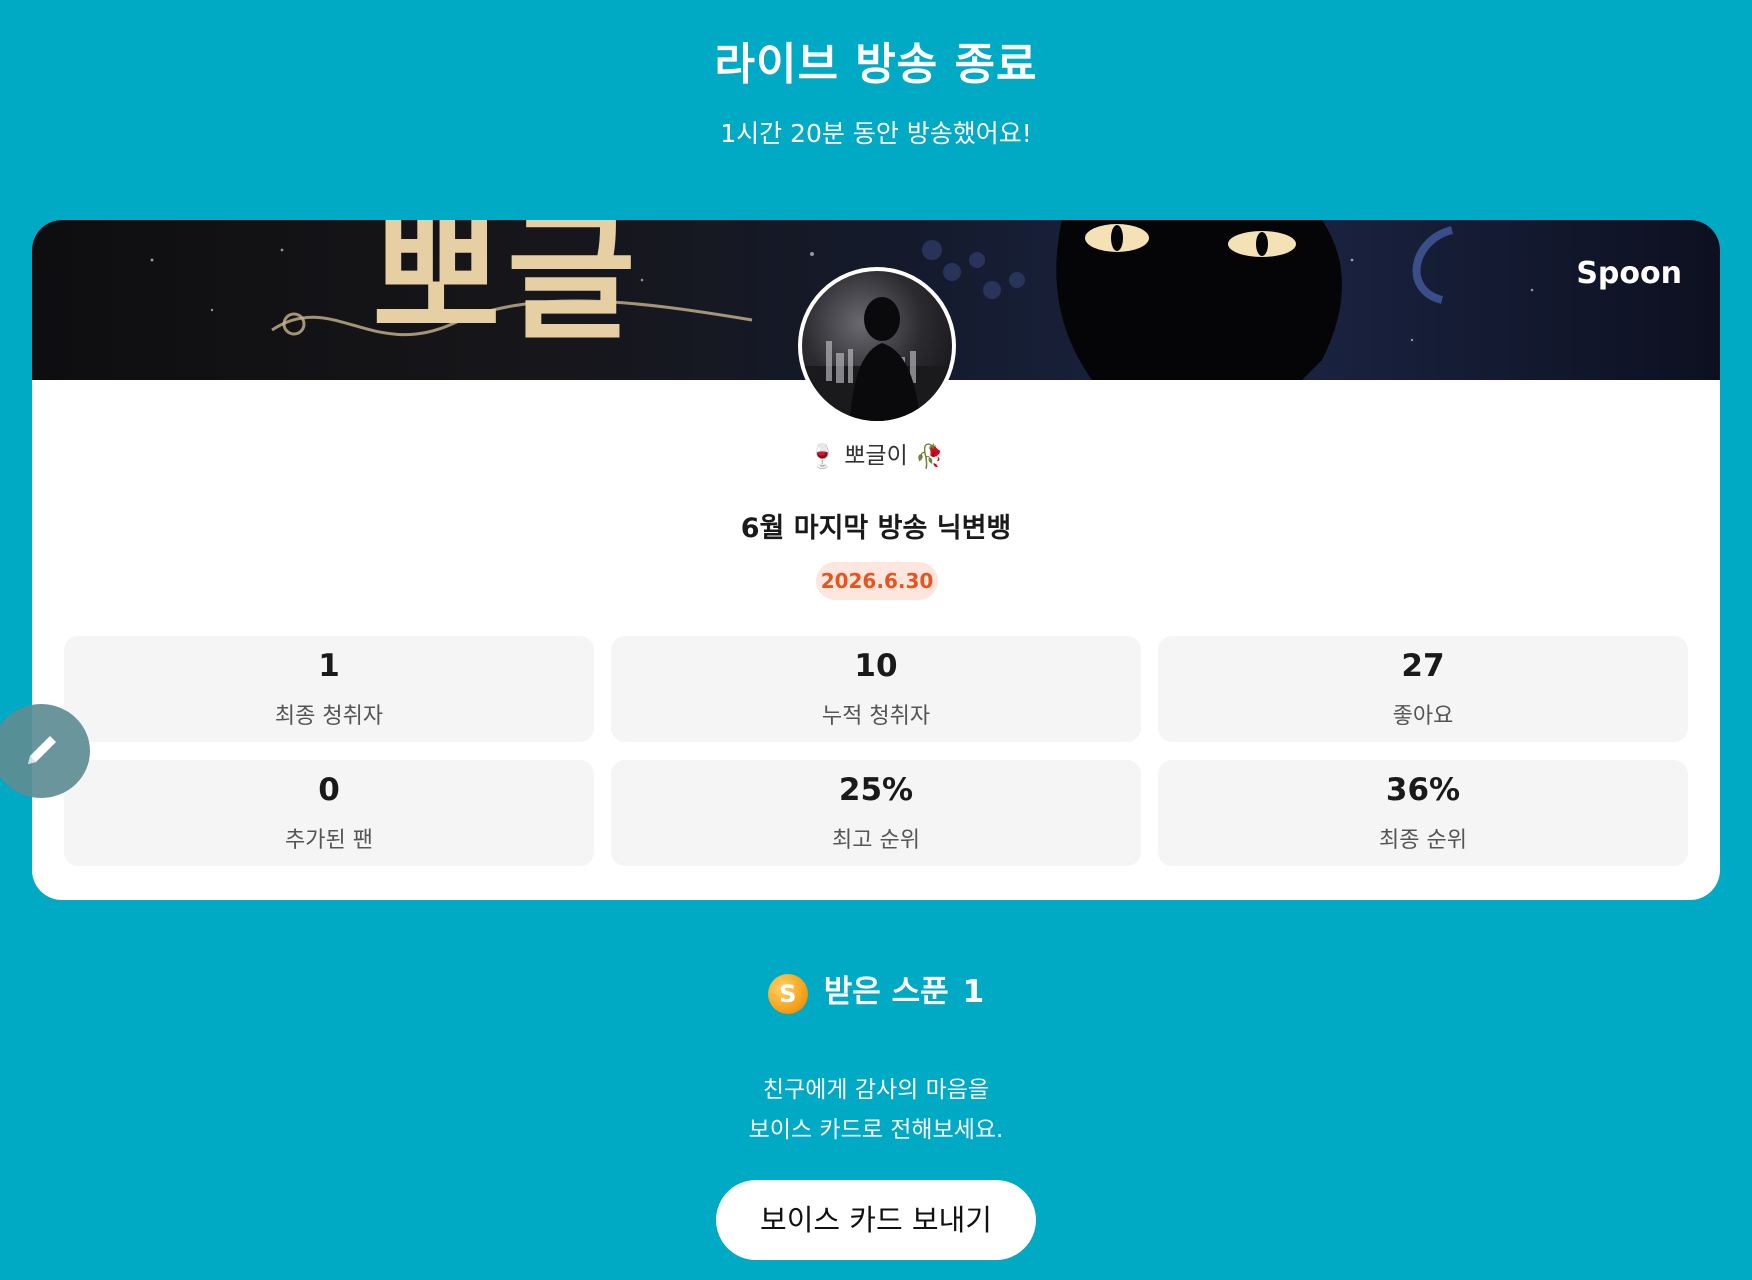 Image resolution: width=1752 pixels, height=1280 pixels. Describe the element at coordinates (973, 992) in the screenshot. I see `received-spoons-count: 1` at that location.